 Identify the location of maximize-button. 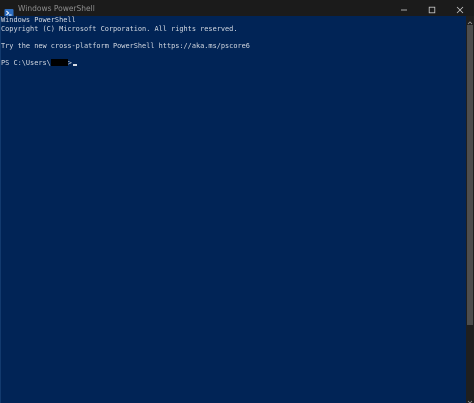
(432, 8).